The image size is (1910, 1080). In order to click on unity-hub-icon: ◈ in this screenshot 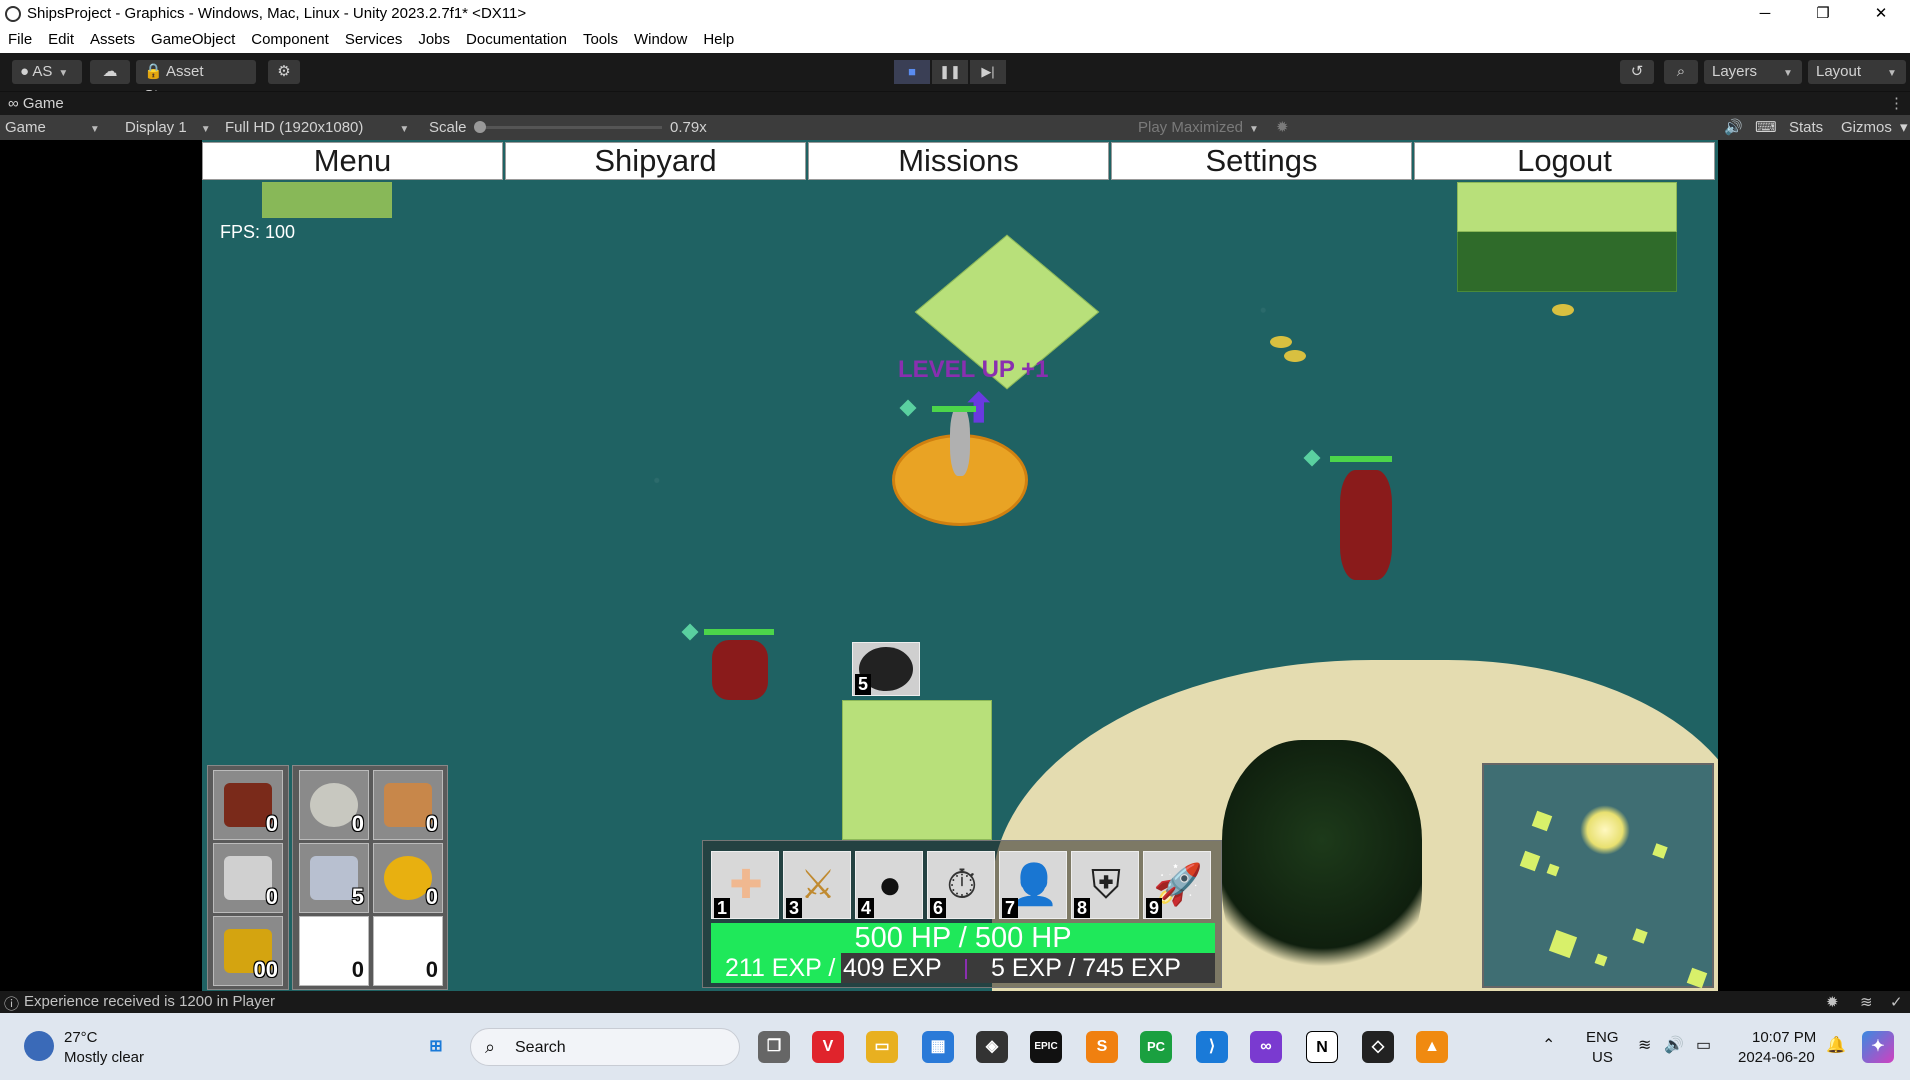, I will do `click(992, 1047)`.